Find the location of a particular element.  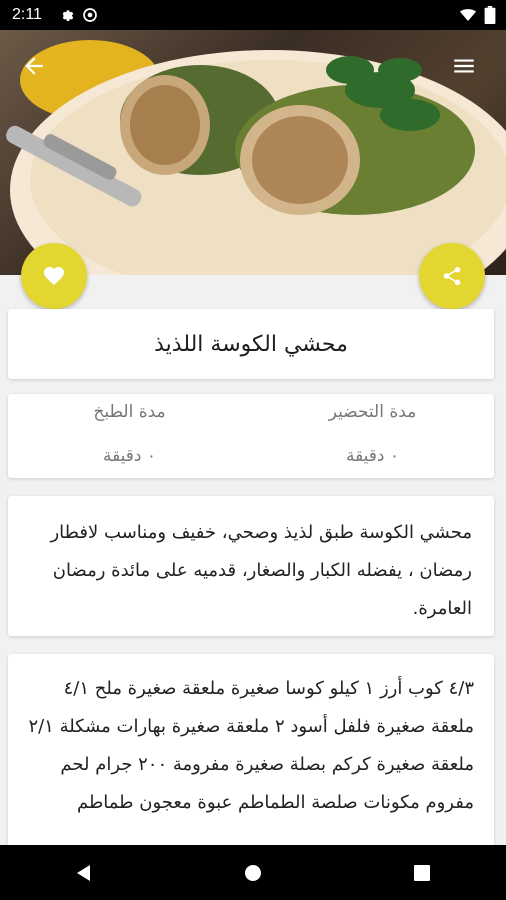

share-icon is located at coordinates (452, 276).